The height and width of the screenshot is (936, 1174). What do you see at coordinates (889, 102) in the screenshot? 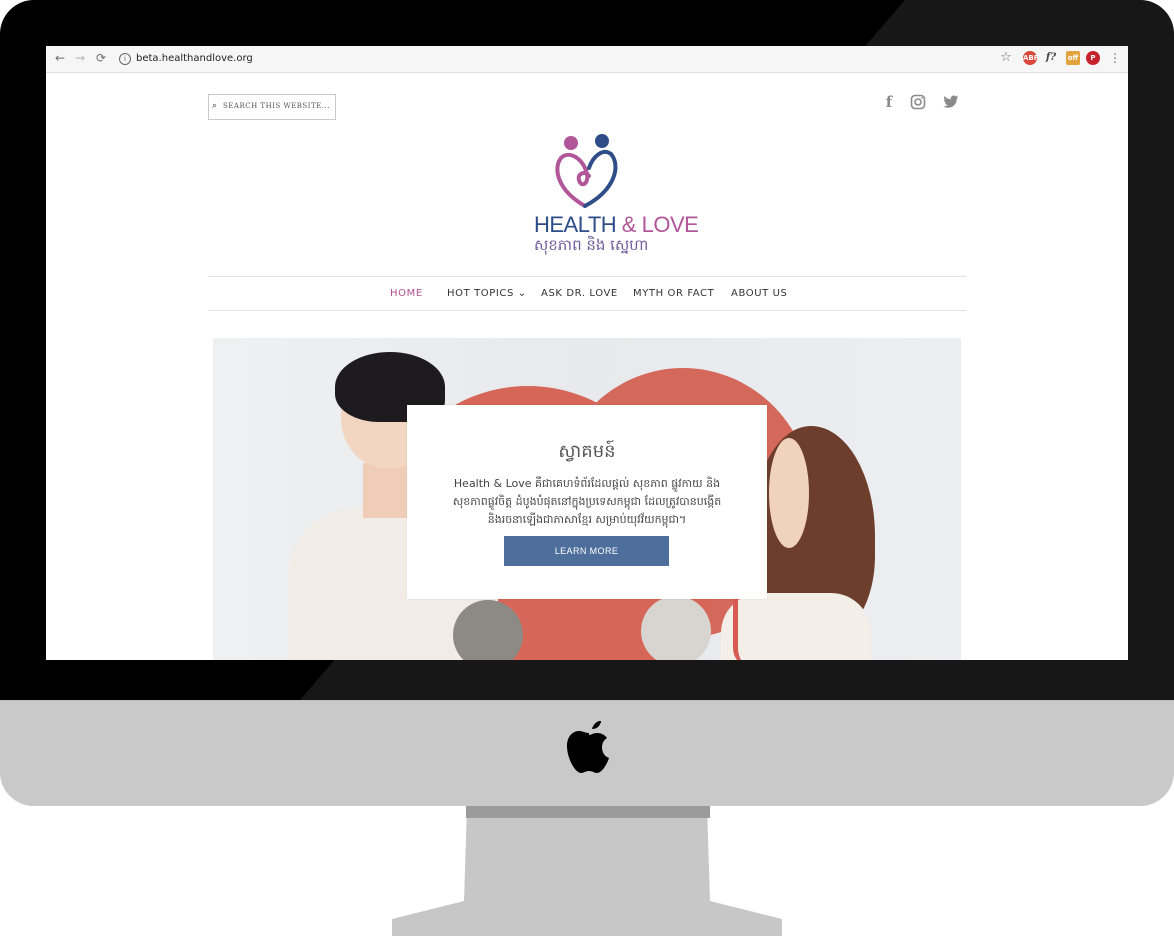
I see `facebook-icon: f` at bounding box center [889, 102].